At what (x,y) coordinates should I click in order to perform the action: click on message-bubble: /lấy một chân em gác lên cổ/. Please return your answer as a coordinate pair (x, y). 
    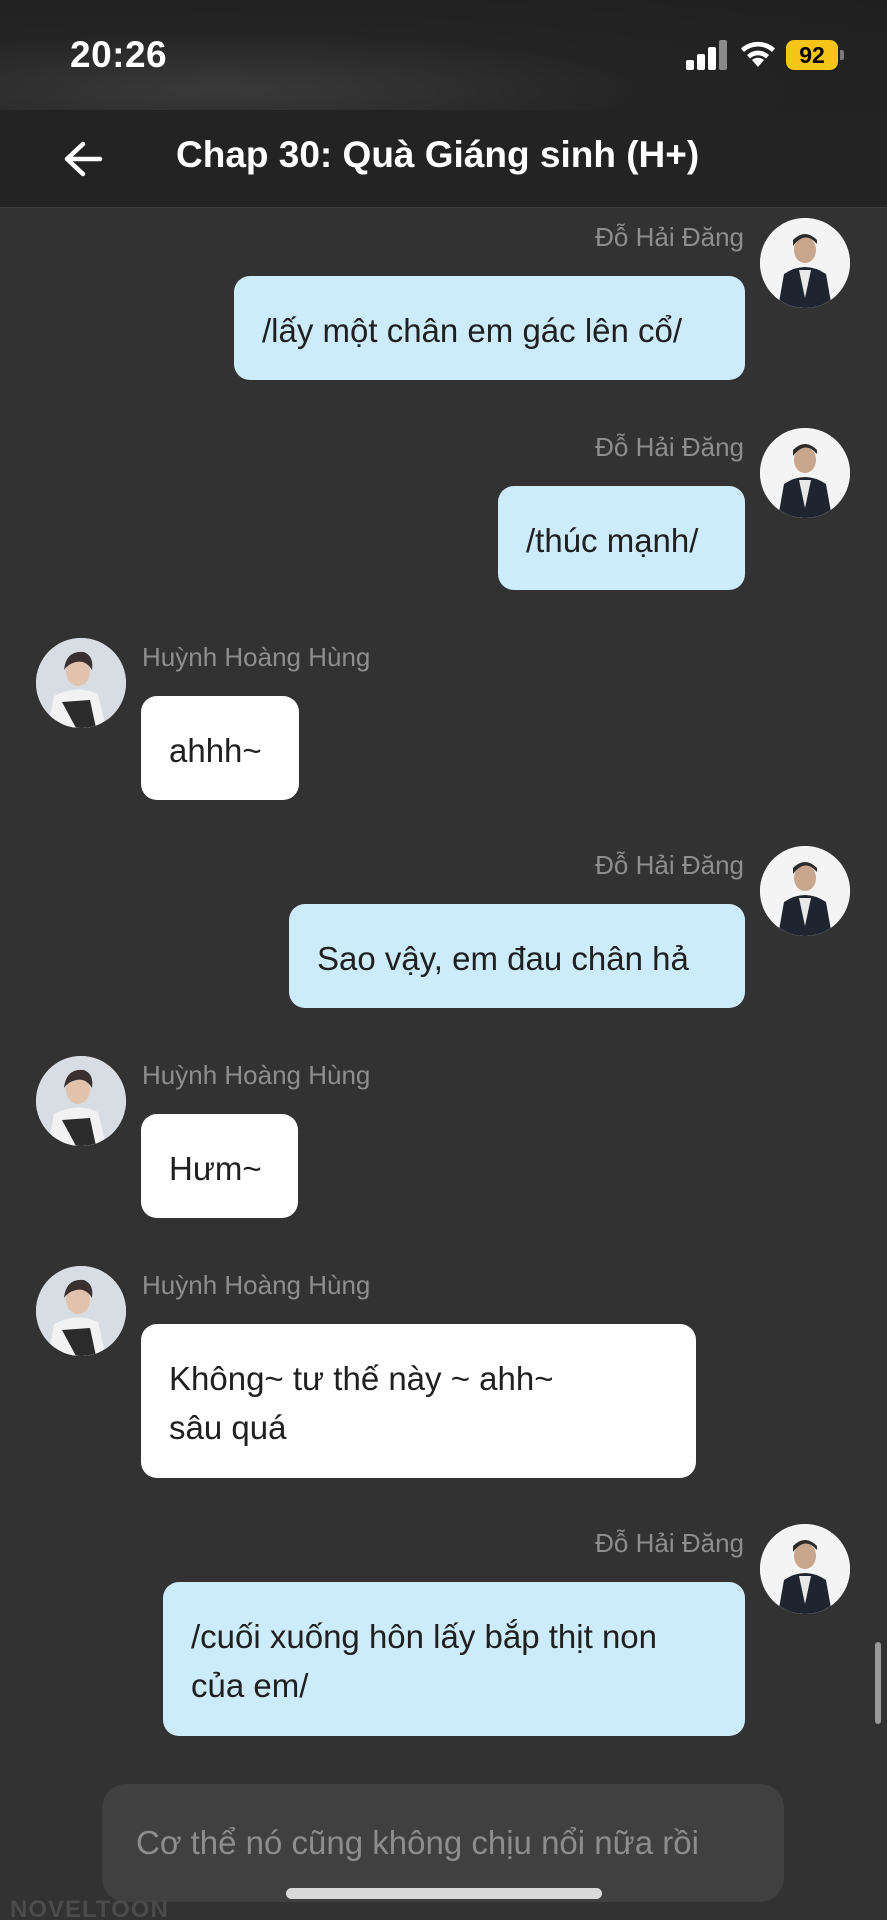
    Looking at the image, I should click on (489, 328).